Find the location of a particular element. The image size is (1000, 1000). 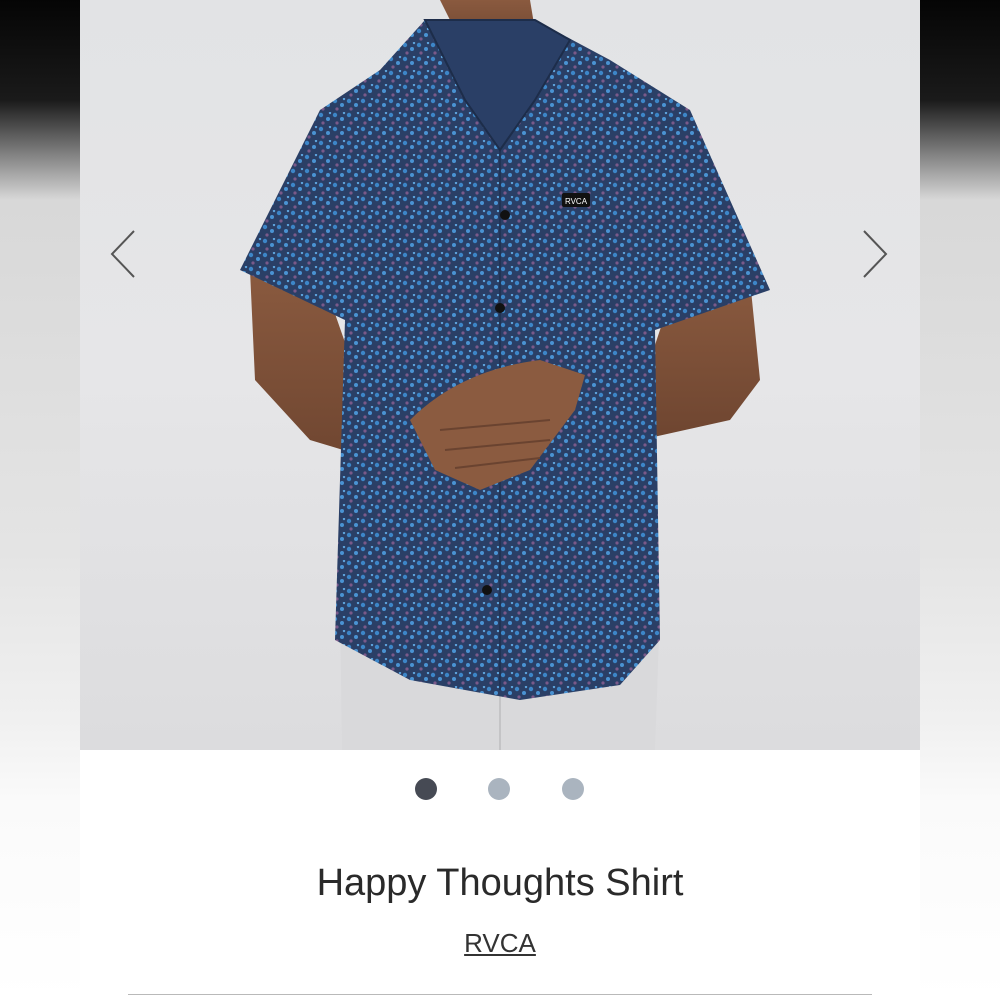

backdrop-left is located at coordinates (40, 500).